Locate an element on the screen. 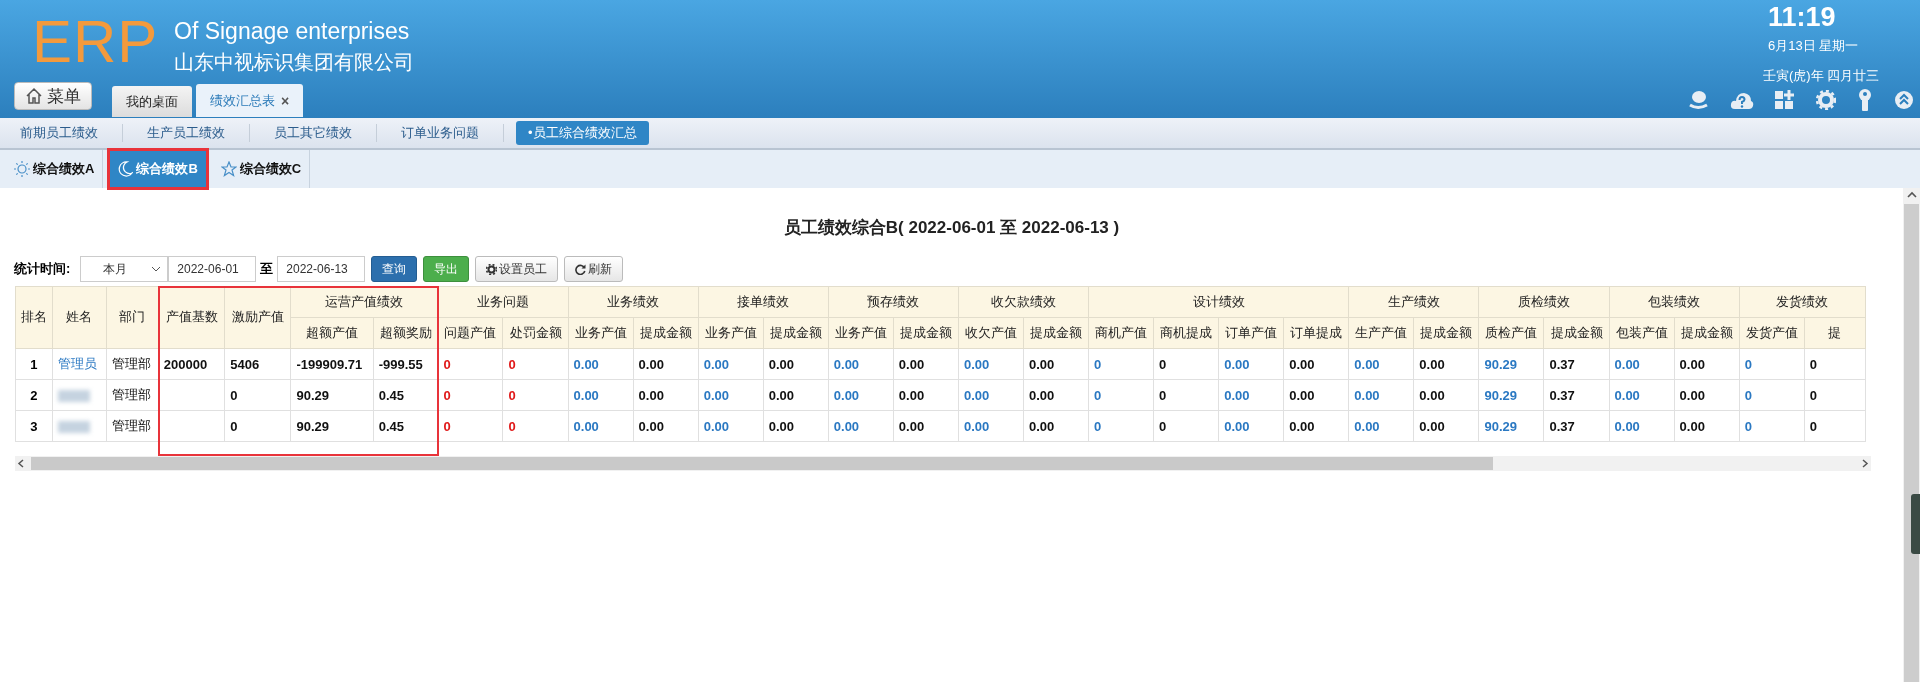 The image size is (1920, 683). nav-tab: 前期员工绩效 is located at coordinates (59, 133).